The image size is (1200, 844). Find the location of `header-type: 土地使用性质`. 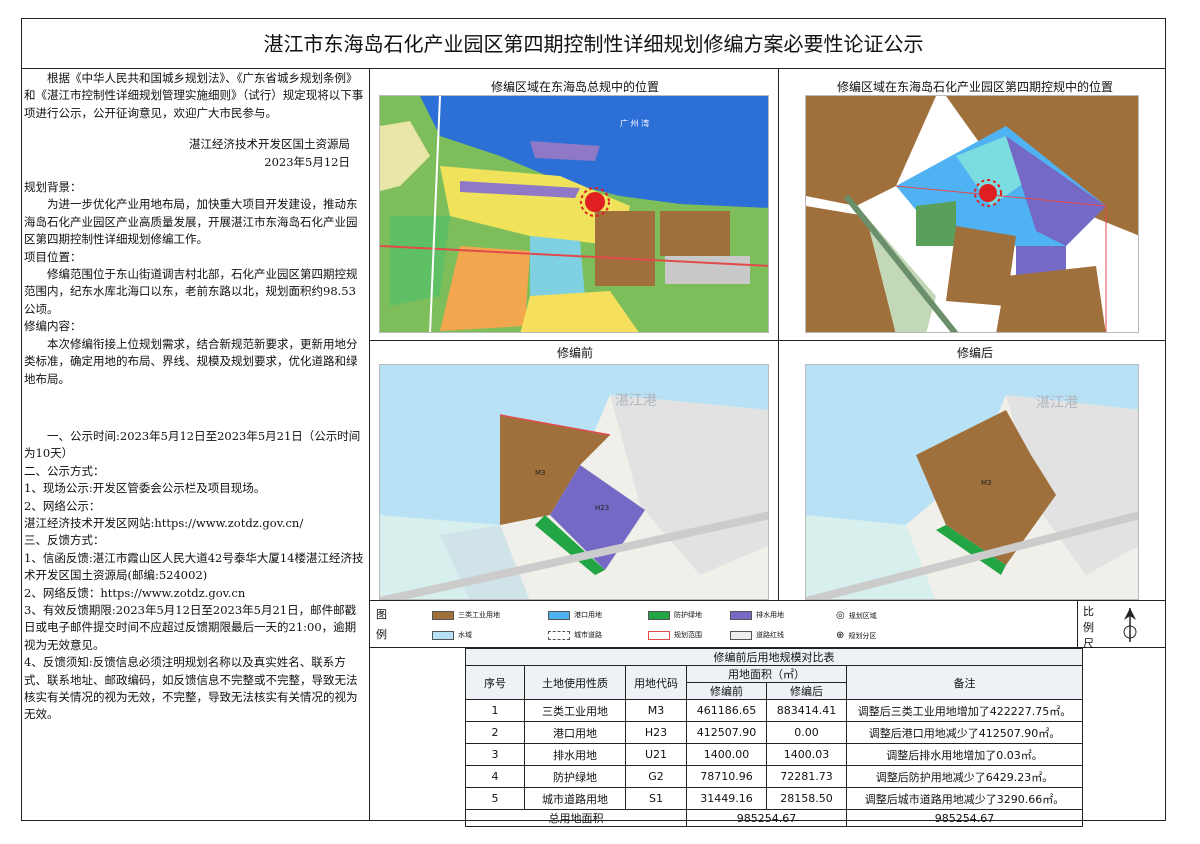

header-type: 土地使用性质 is located at coordinates (575, 682).